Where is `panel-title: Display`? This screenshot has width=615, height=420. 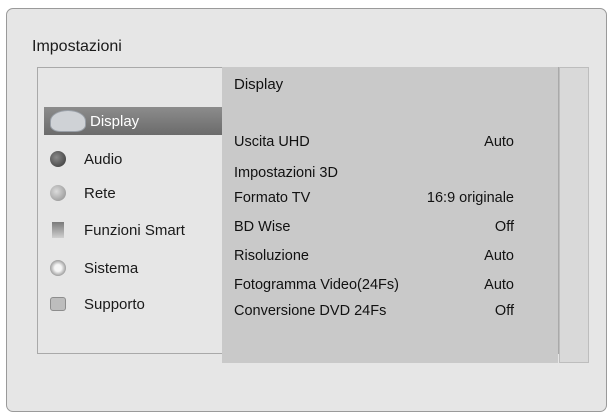
panel-title: Display is located at coordinates (259, 84).